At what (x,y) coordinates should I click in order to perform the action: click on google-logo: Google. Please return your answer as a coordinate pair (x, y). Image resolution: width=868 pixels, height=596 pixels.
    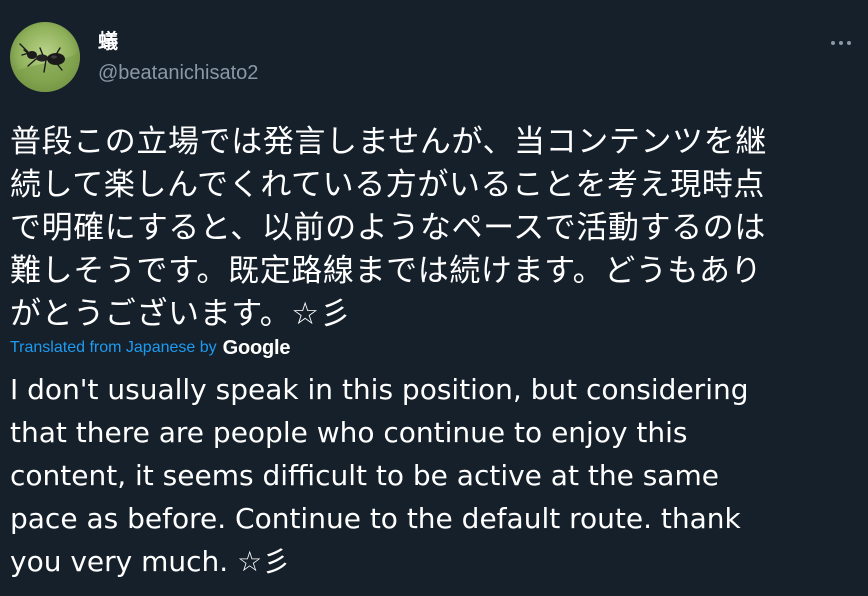
    Looking at the image, I should click on (256, 347).